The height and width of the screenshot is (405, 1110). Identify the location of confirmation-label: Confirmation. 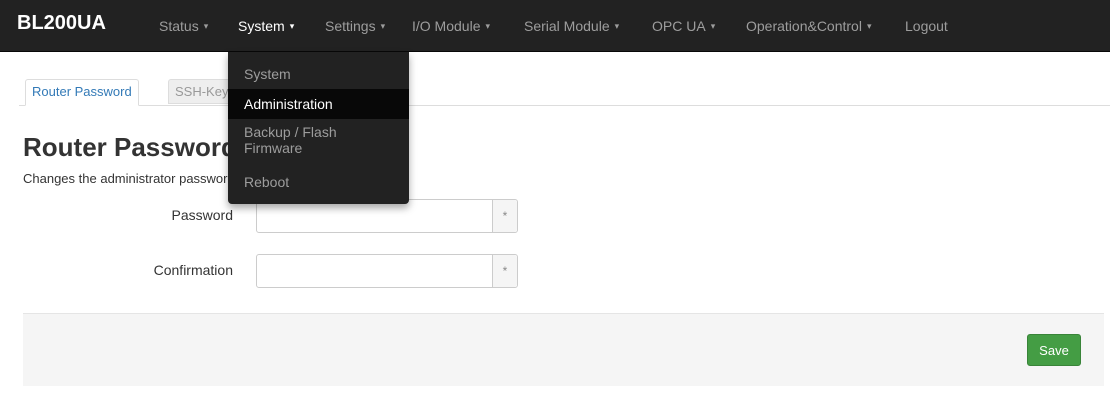
(193, 270).